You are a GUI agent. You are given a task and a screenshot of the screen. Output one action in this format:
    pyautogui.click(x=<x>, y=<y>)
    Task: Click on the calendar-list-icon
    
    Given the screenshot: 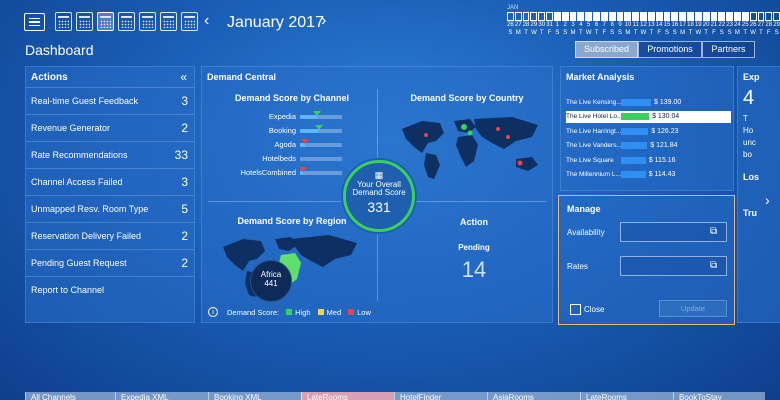 What is the action you would take?
    pyautogui.click(x=168, y=21)
    